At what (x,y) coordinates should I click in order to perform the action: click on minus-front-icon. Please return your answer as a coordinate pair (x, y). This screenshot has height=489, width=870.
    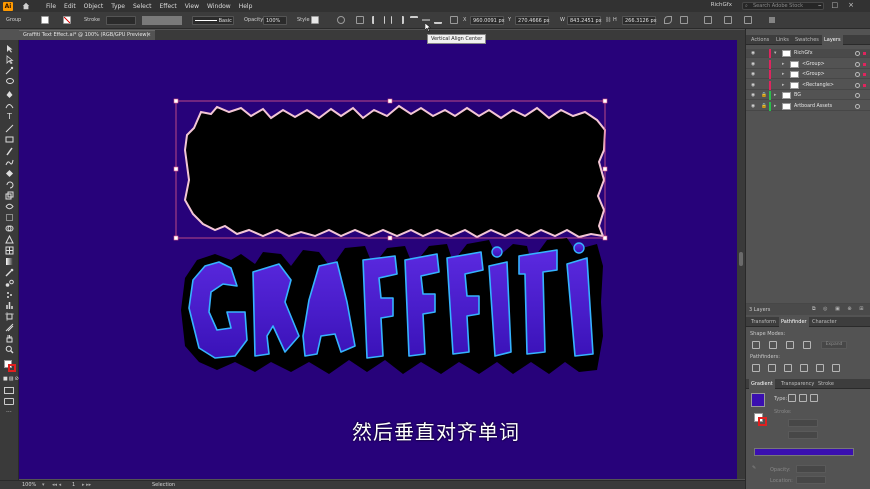
    Looking at the image, I should click on (773, 345).